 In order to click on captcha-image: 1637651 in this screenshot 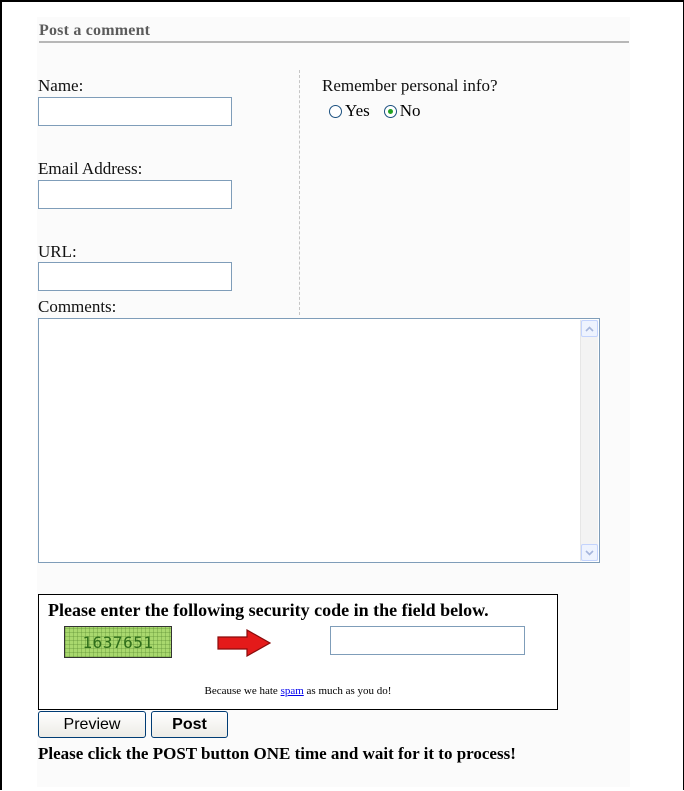, I will do `click(118, 642)`.